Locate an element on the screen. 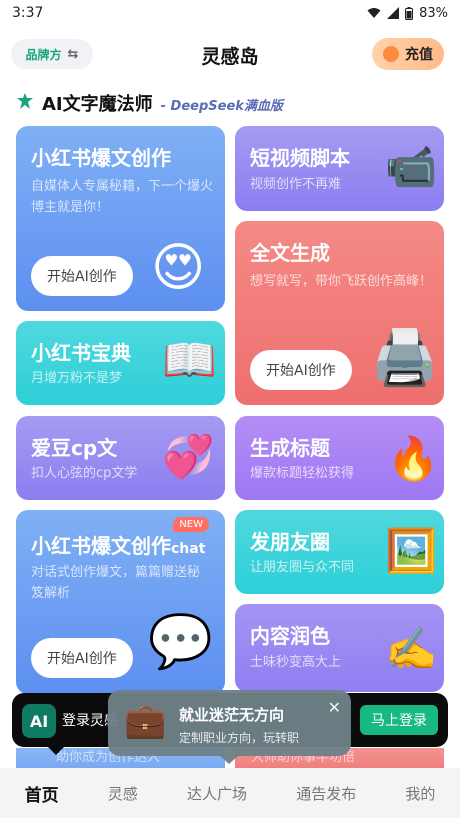 This screenshot has width=460, height=818. card-gen-title: 生成标题 爆款标题轻松获得 🔥 is located at coordinates (339, 458).